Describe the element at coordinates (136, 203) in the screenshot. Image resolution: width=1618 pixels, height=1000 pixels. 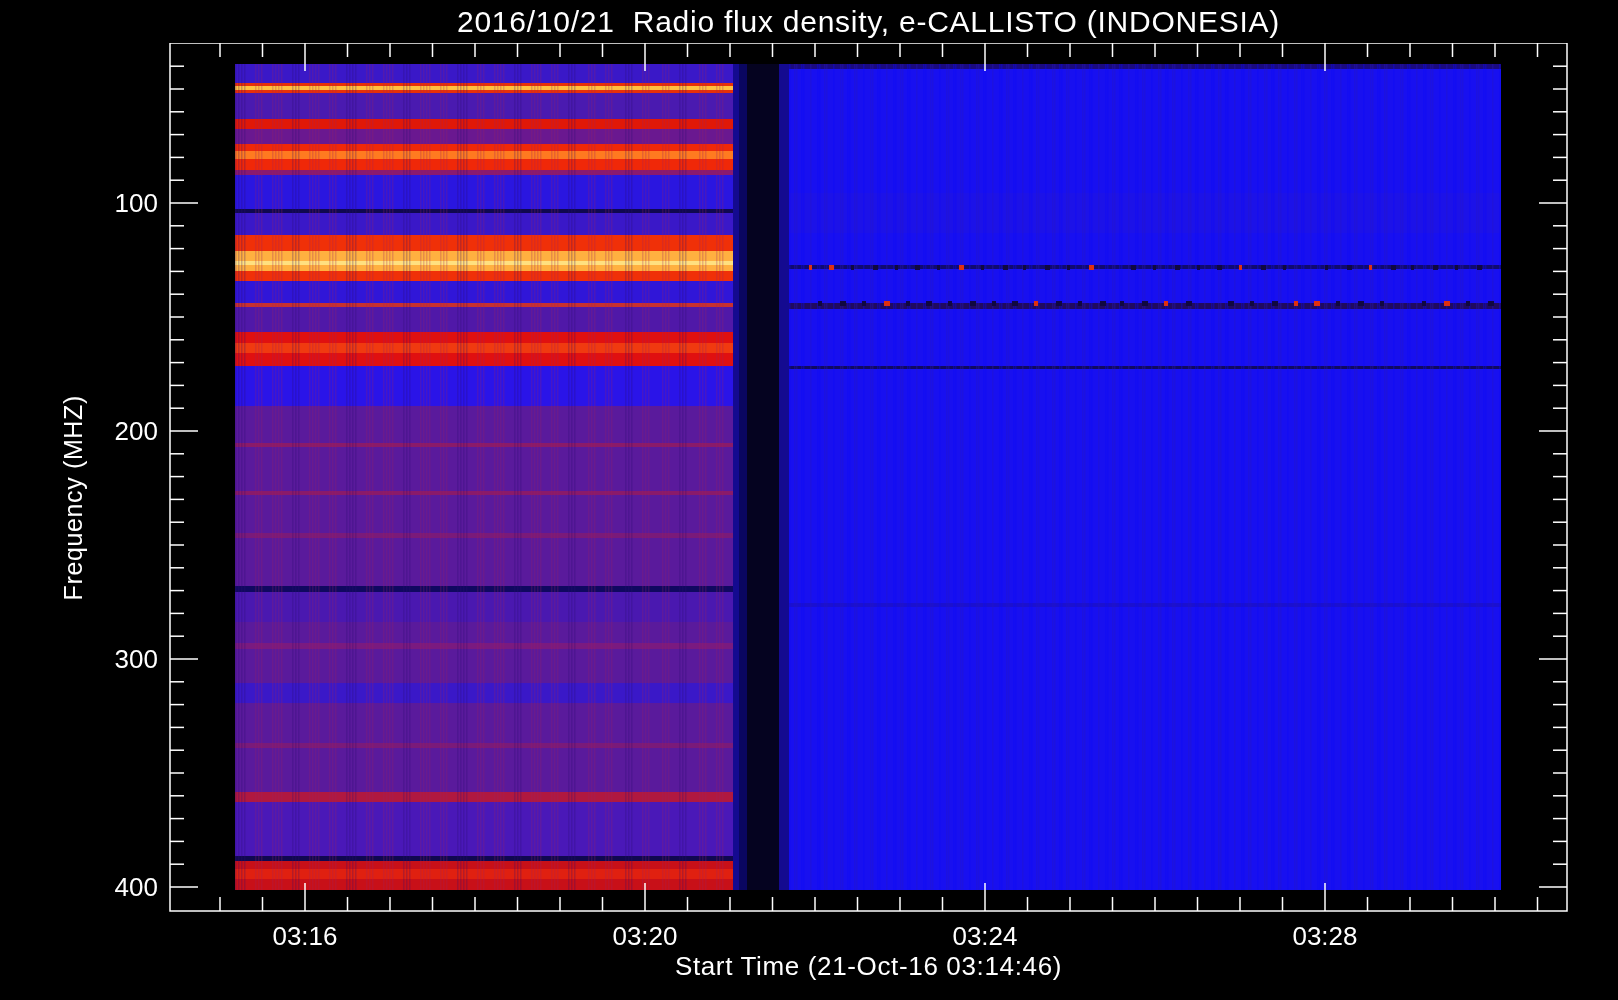
I see `y-tick-label: 100` at that location.